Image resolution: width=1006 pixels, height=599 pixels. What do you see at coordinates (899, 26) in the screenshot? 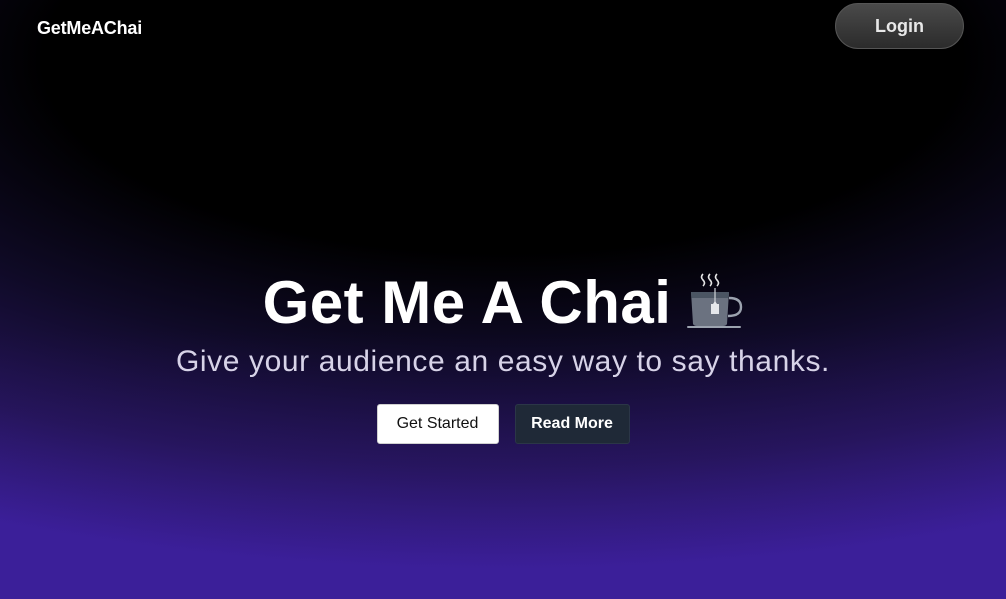
I see `login-button: Login` at bounding box center [899, 26].